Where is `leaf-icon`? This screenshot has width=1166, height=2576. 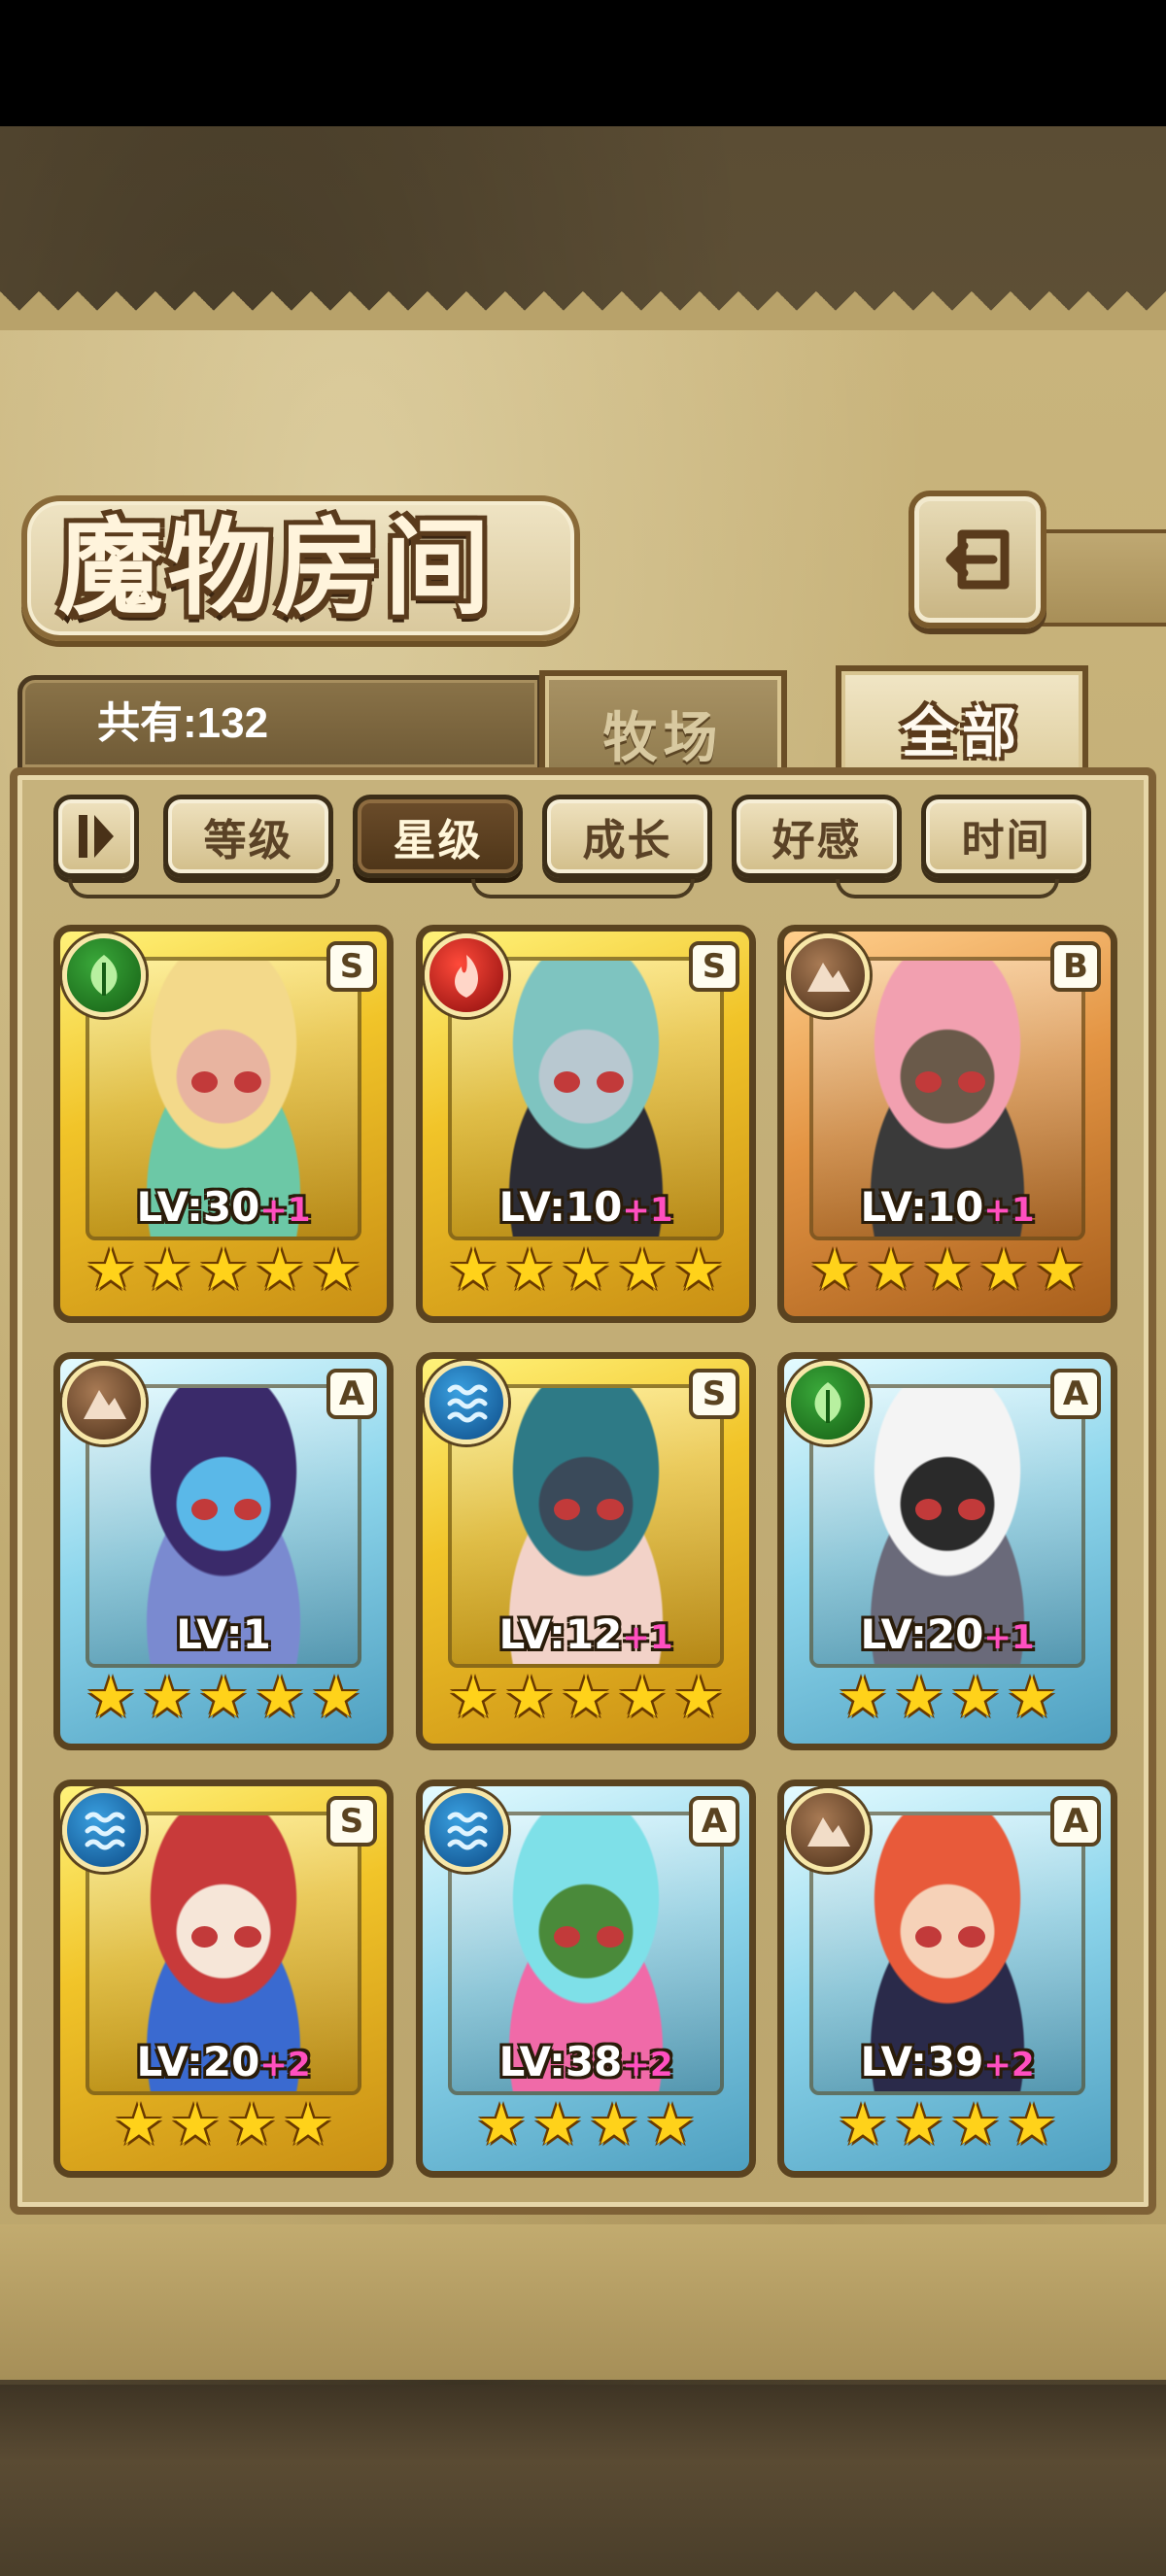
leaf-icon is located at coordinates (104, 975).